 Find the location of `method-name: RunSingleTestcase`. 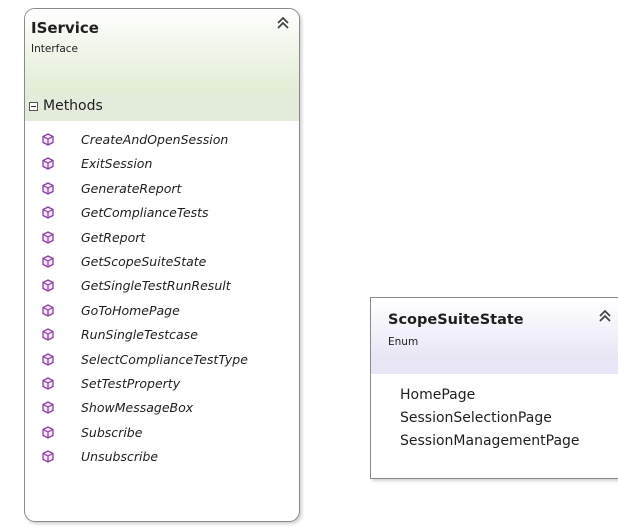

method-name: RunSingleTestcase is located at coordinates (139, 335).